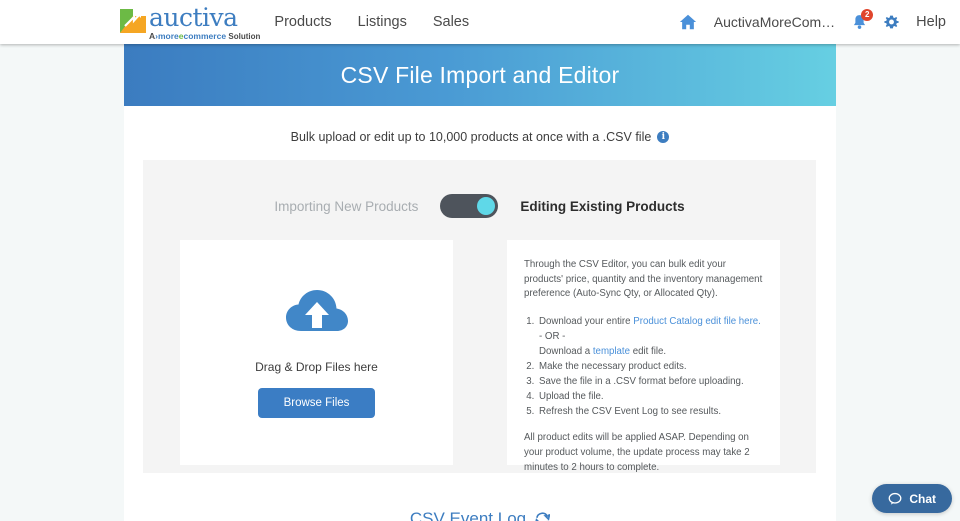 This screenshot has height=521, width=960. What do you see at coordinates (168, 35) in the screenshot?
I see `brand-tagline-more: more` at bounding box center [168, 35].